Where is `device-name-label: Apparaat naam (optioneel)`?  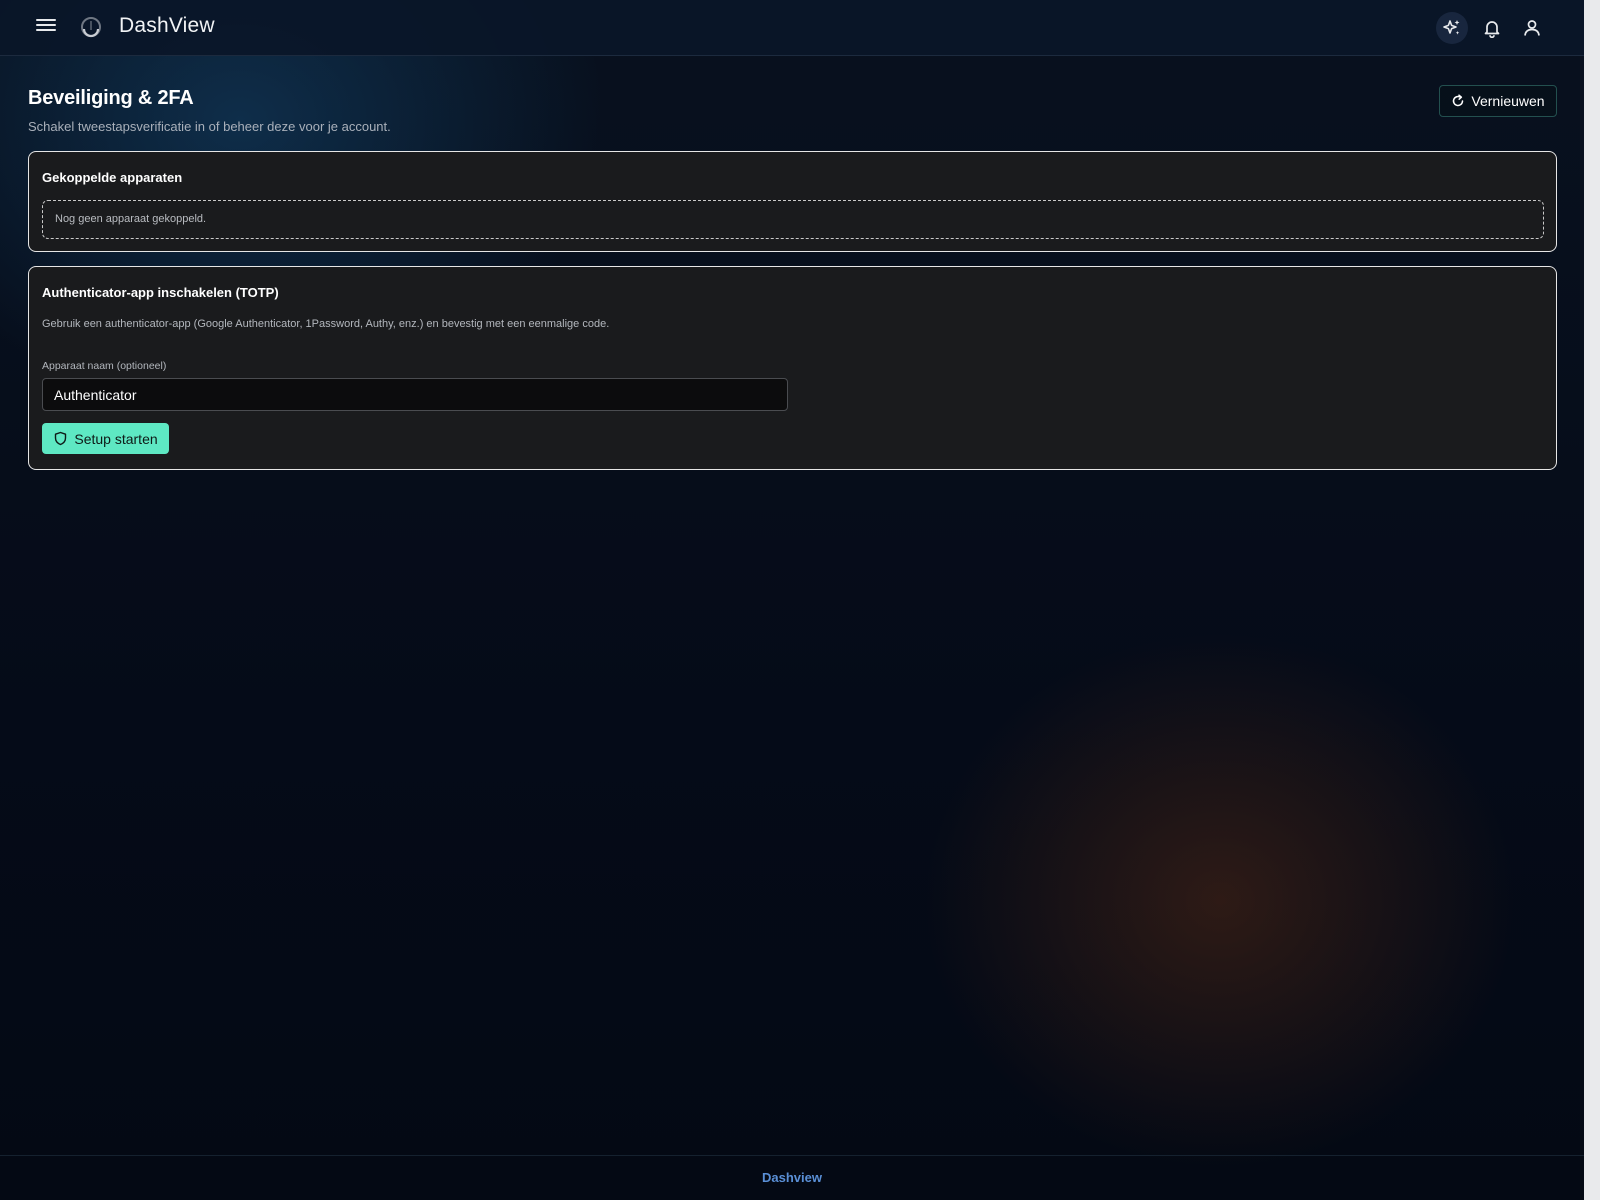 device-name-label: Apparaat naam (optioneel) is located at coordinates (104, 366).